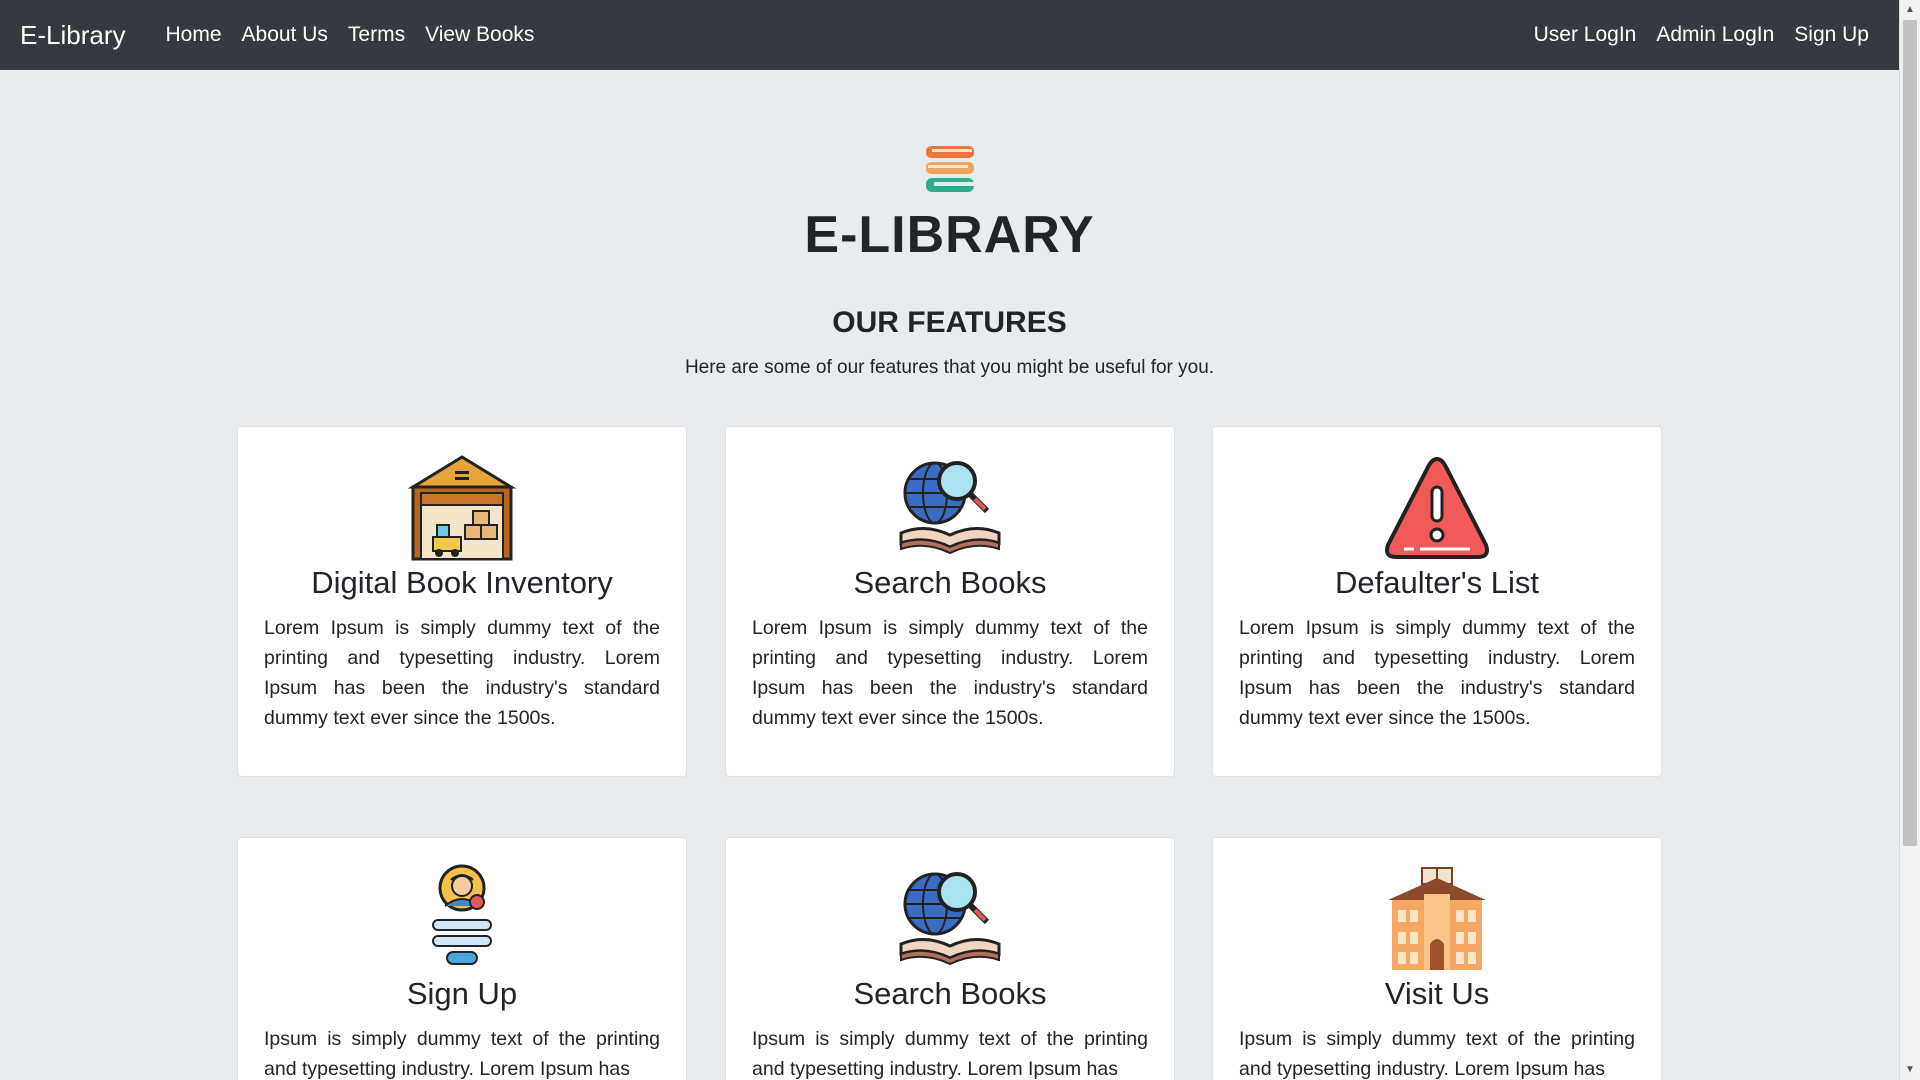 This screenshot has width=1920, height=1080. What do you see at coordinates (462, 993) in the screenshot?
I see `card-title: Sign Up` at bounding box center [462, 993].